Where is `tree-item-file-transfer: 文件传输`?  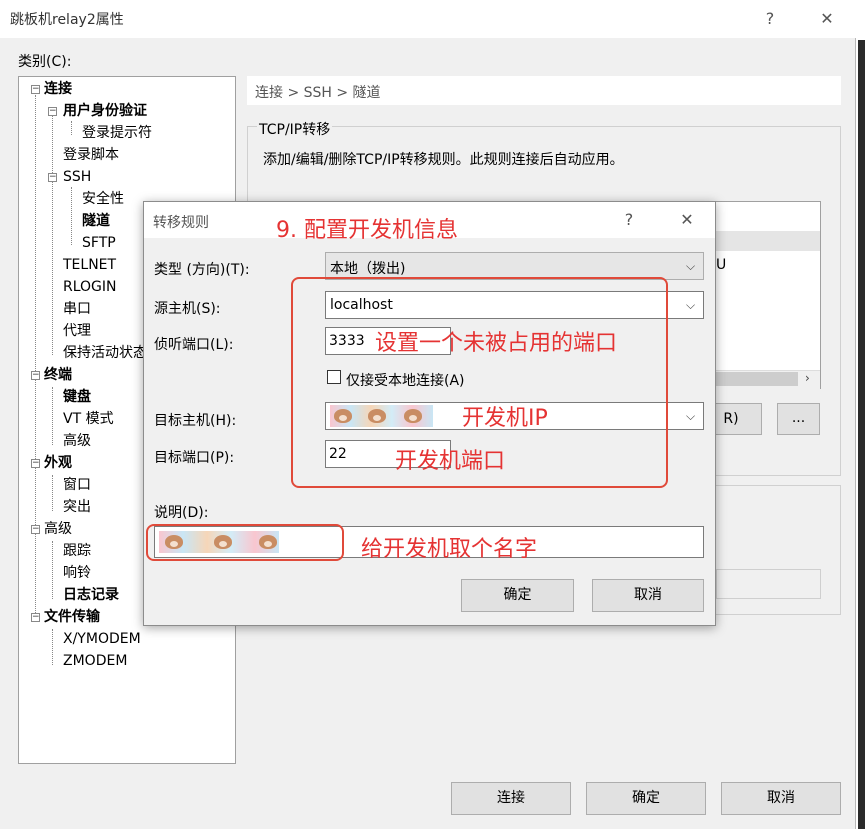 tree-item-file-transfer: 文件传输 is located at coordinates (72, 617).